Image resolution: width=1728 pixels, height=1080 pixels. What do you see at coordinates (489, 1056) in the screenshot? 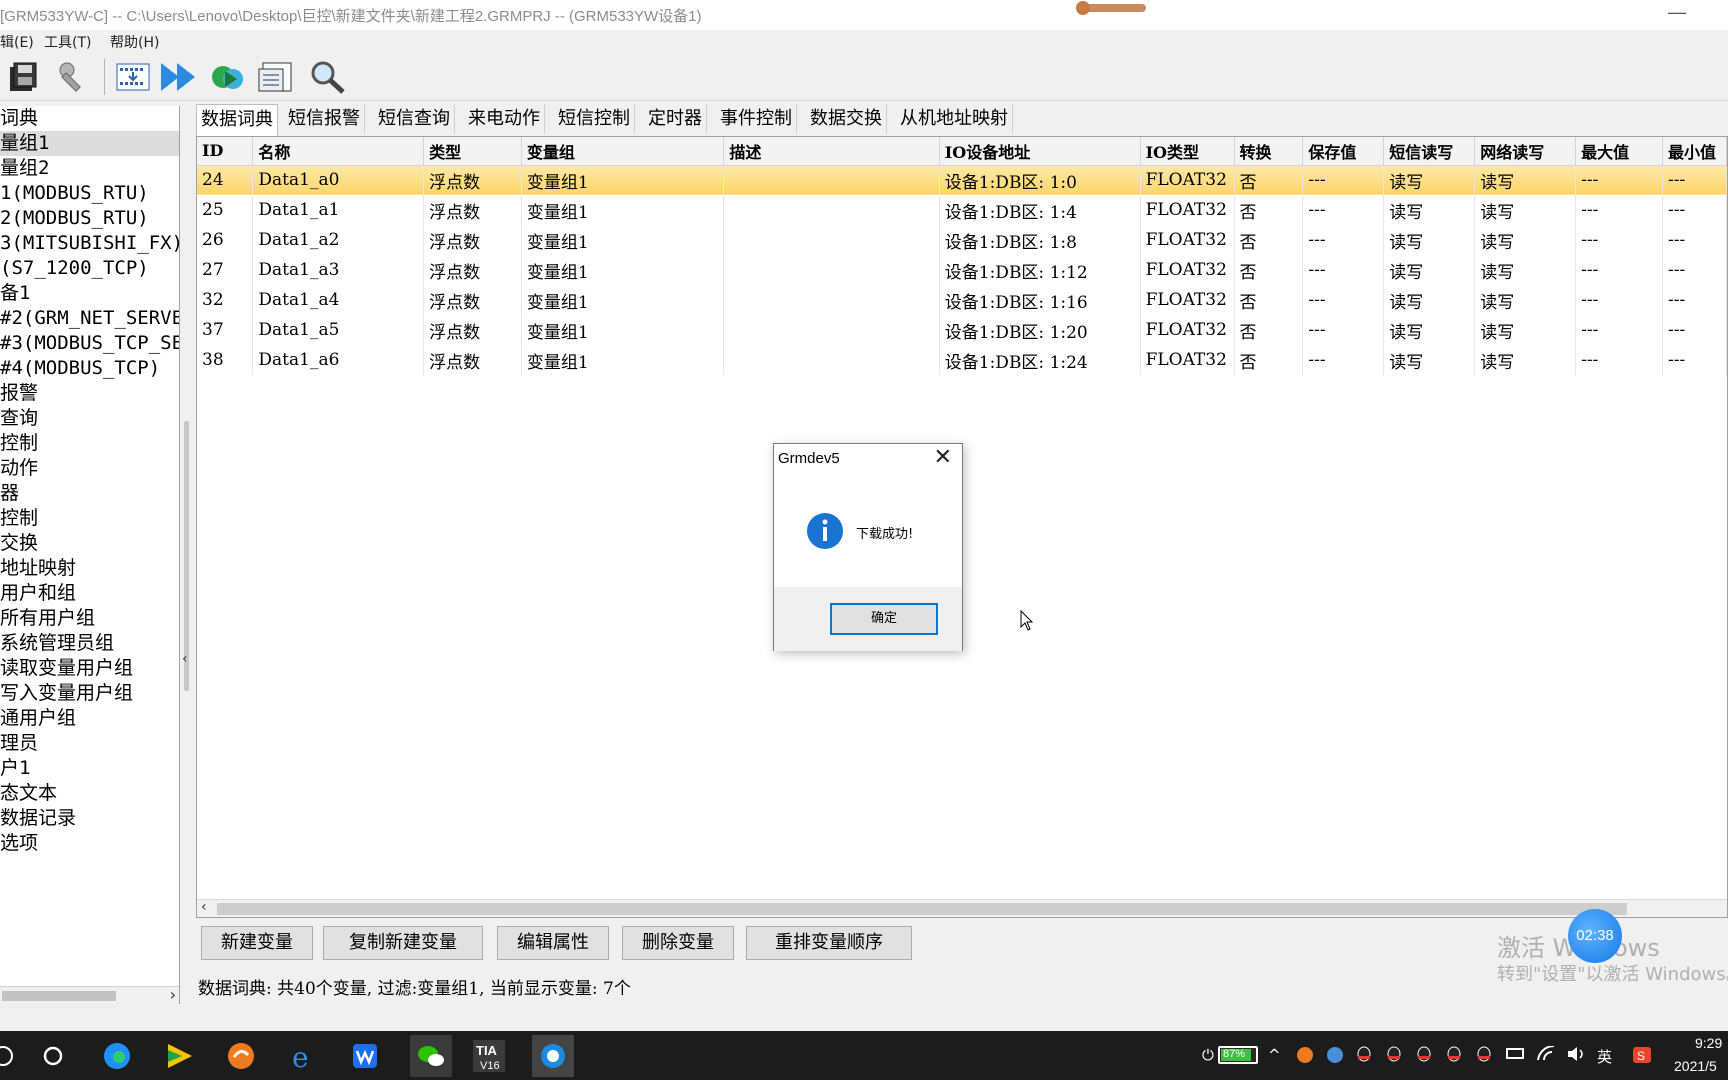
I see `tia-portal-icon: TIA V16` at bounding box center [489, 1056].